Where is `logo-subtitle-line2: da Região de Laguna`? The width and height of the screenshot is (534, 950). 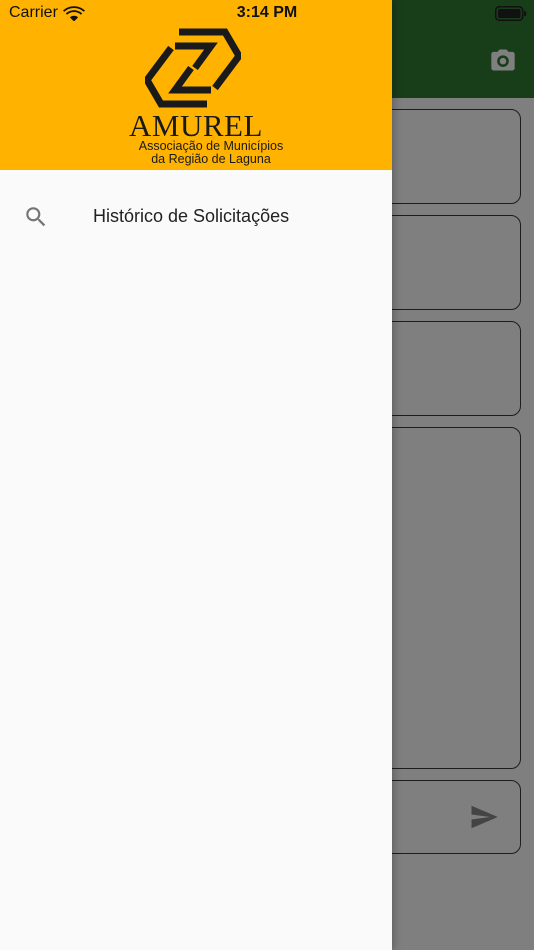
logo-subtitle-line2: da Região de Laguna is located at coordinates (211, 159).